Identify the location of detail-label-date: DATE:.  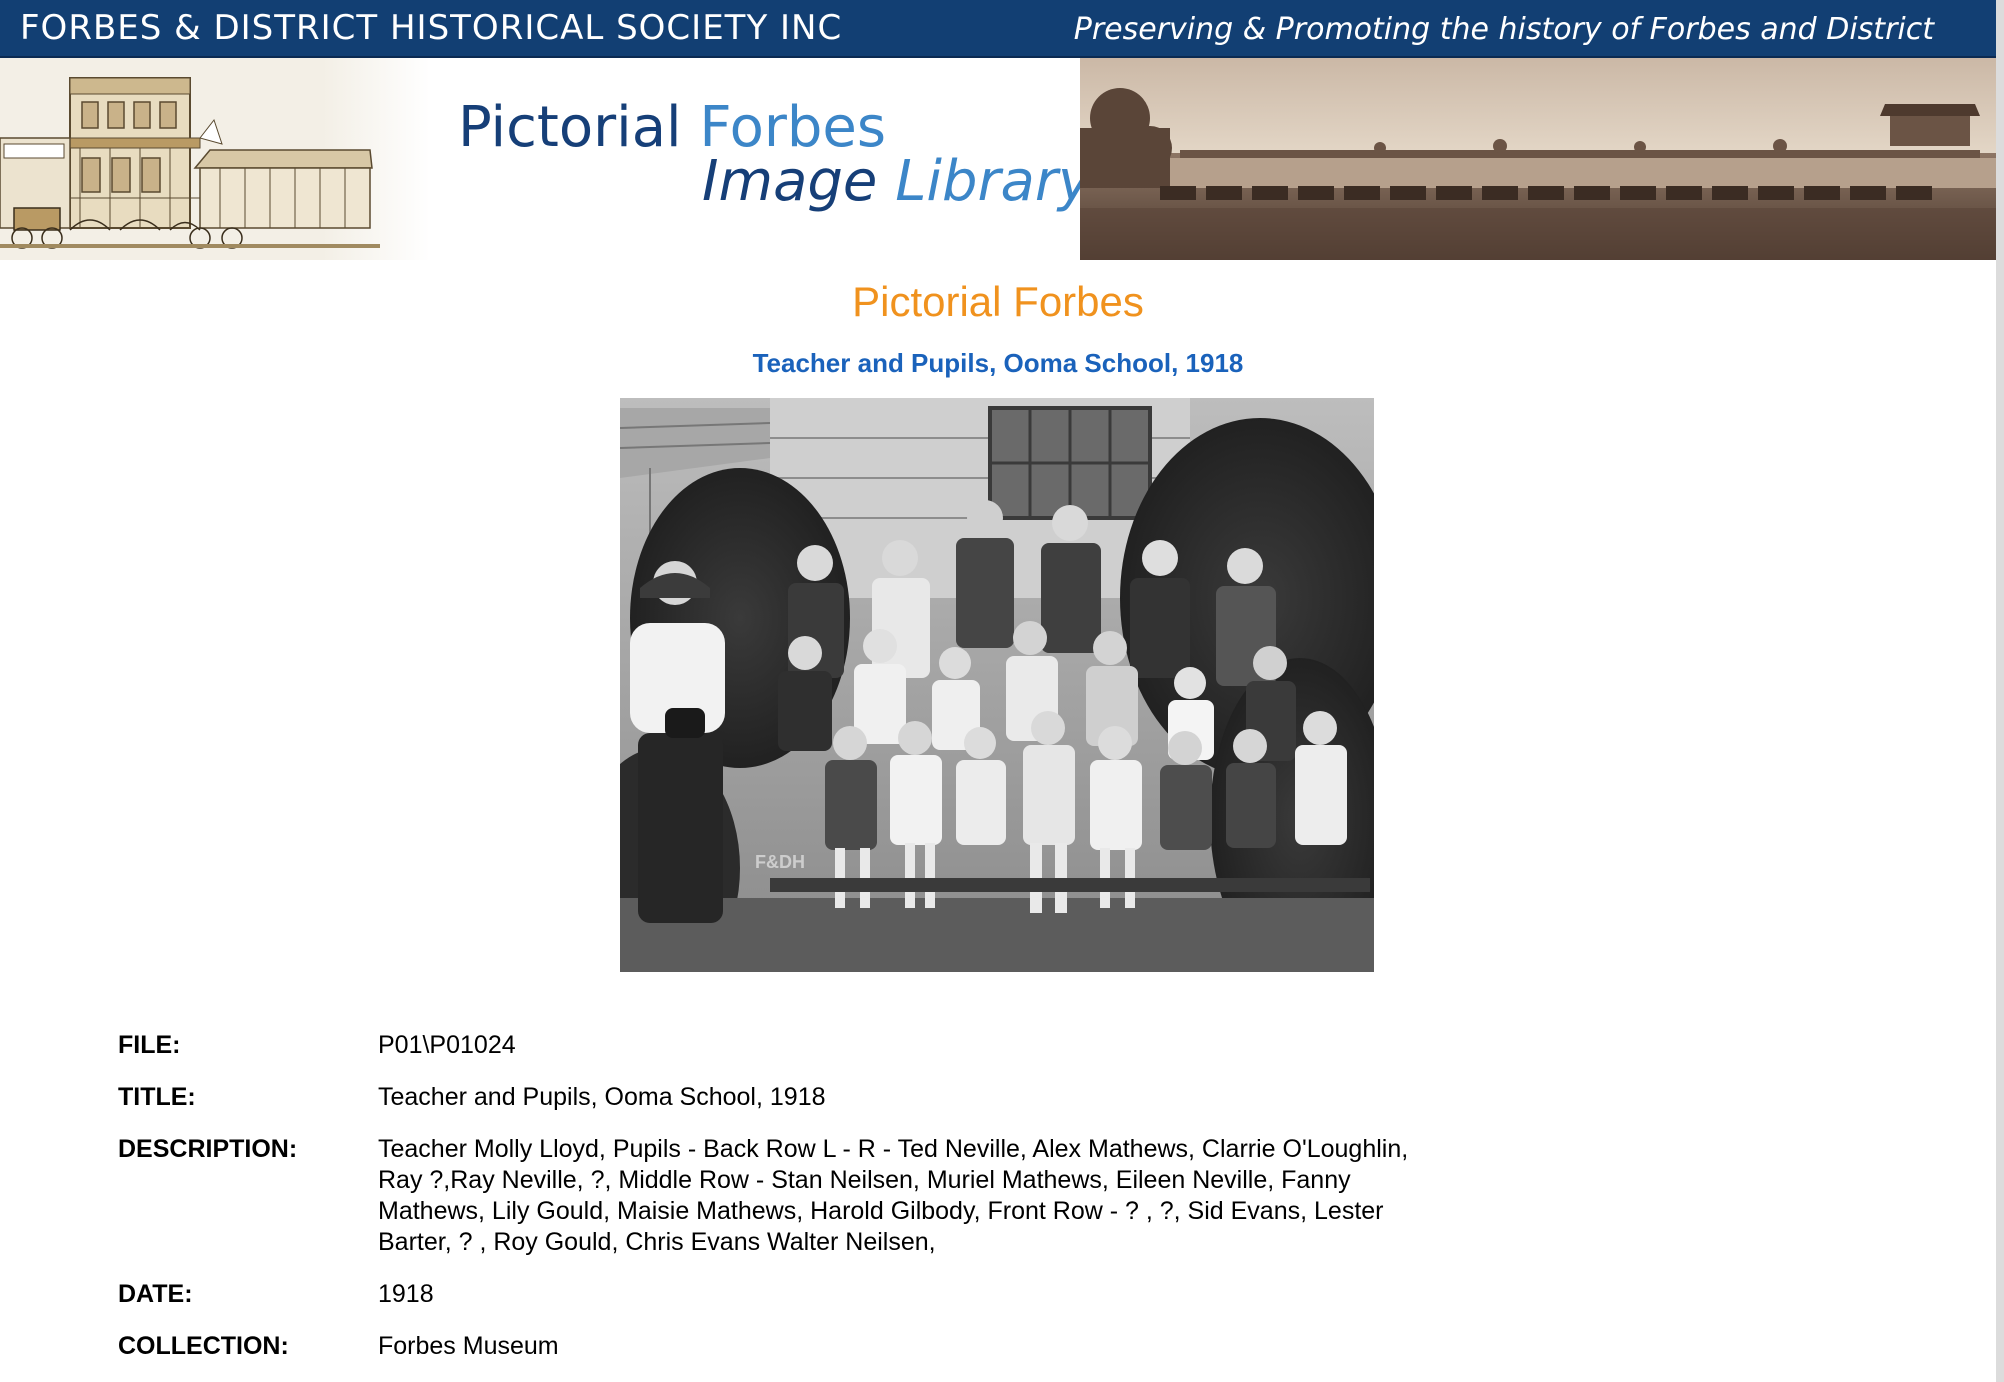
(155, 1294).